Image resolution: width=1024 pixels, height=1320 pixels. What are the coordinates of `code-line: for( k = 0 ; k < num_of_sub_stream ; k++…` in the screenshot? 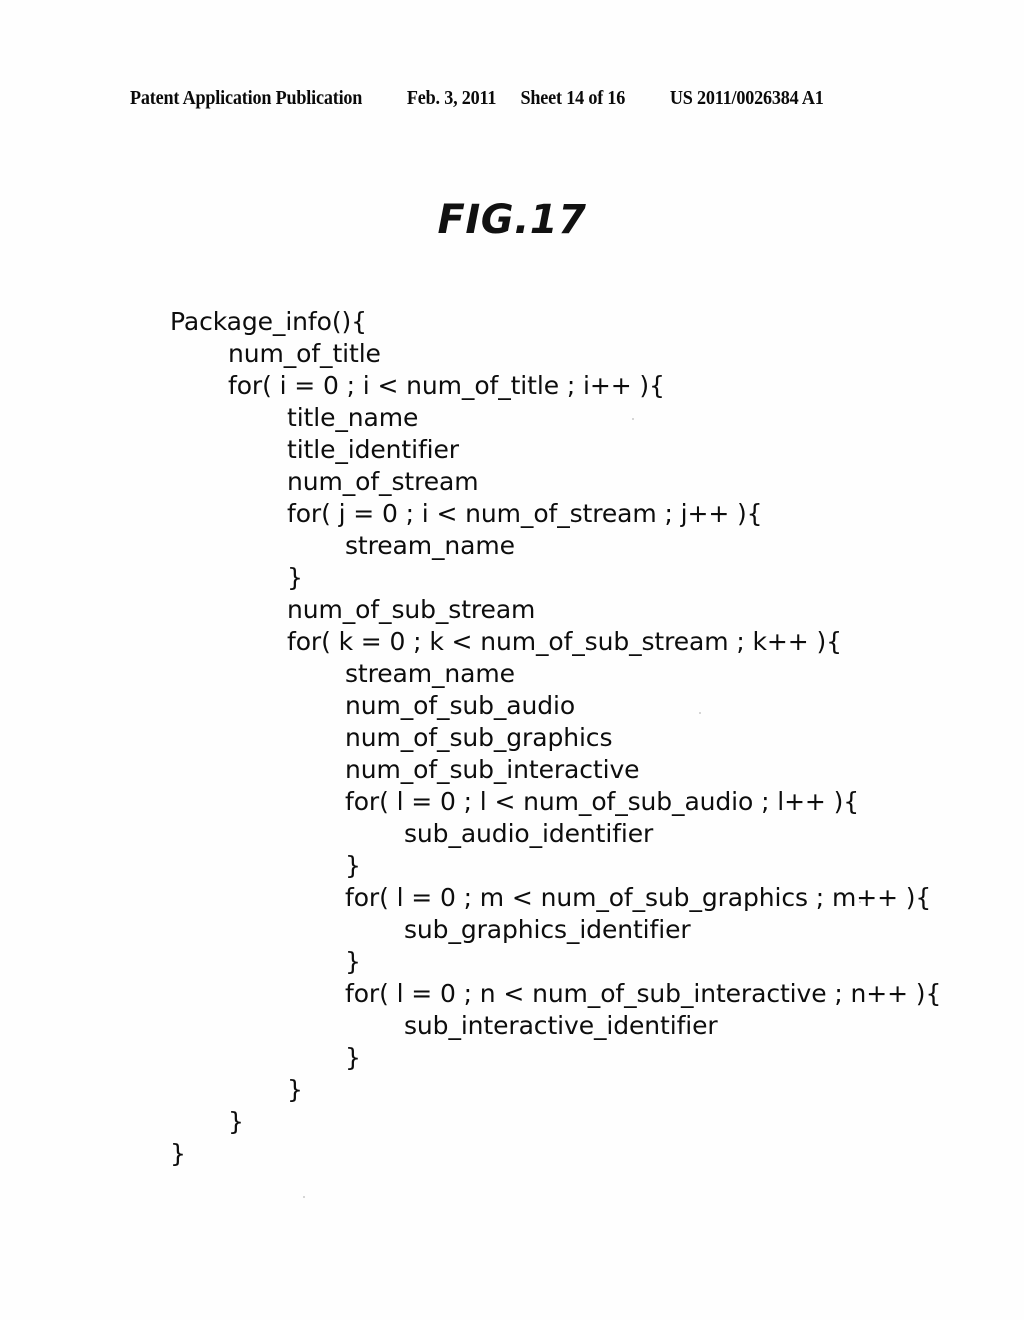 It's located at (564, 641).